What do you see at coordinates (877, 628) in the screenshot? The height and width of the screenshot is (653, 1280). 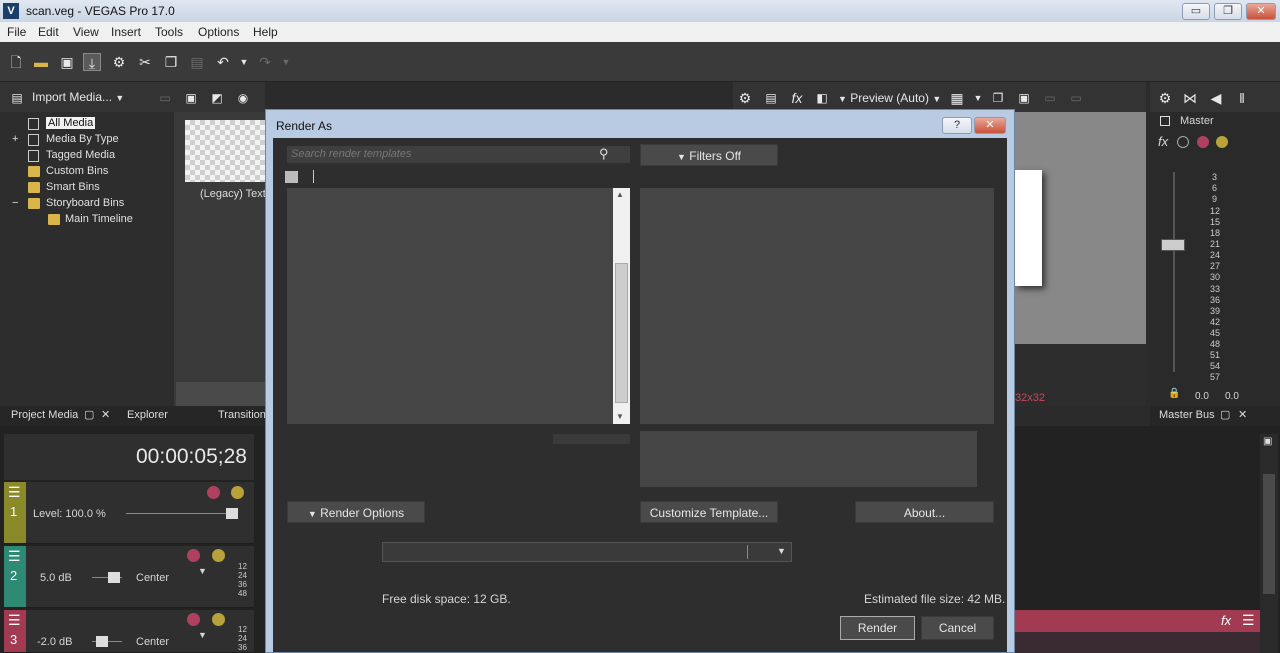 I see `render-button: Render` at bounding box center [877, 628].